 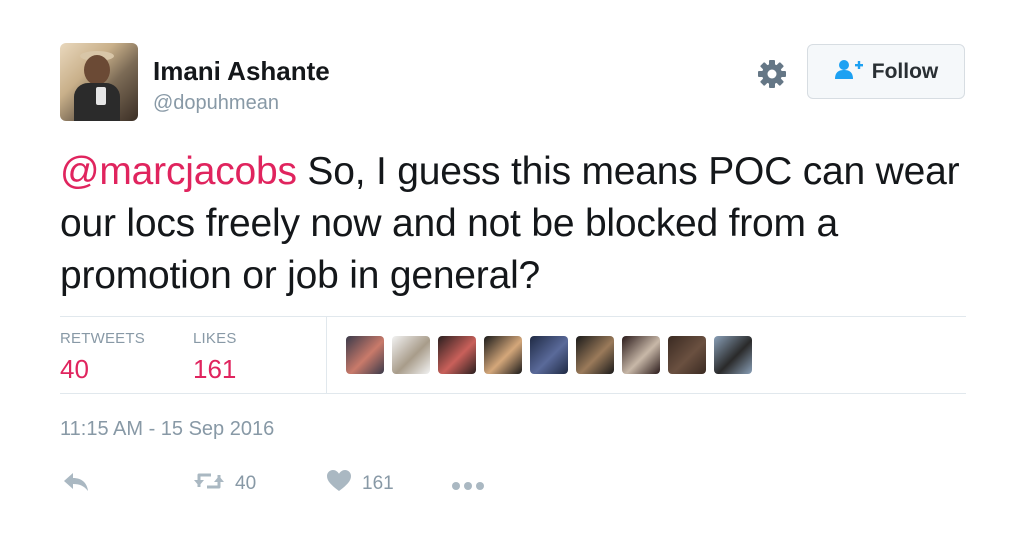 I want to click on avatar-phone, so click(x=101, y=96).